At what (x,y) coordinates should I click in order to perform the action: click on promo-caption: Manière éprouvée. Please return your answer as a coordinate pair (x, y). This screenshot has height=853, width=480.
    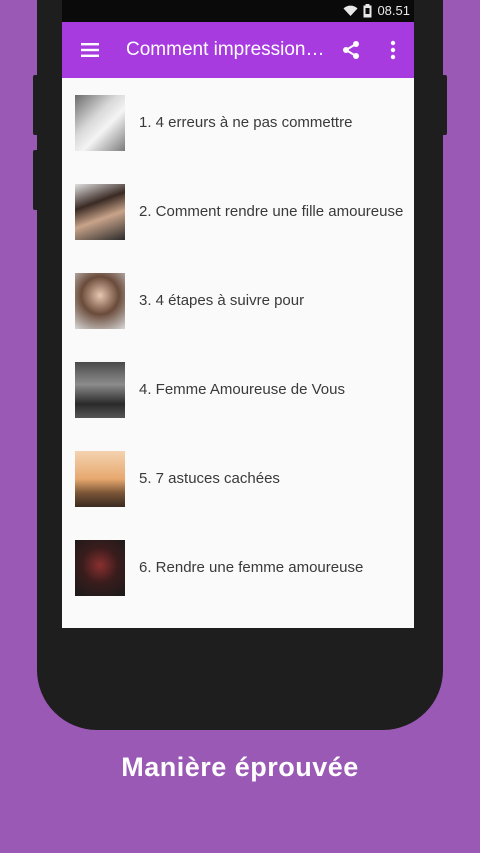
    Looking at the image, I should click on (240, 767).